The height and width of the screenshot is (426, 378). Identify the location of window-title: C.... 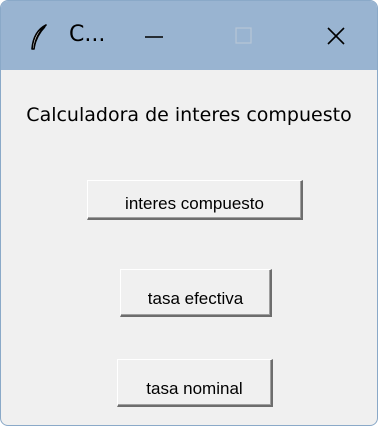
(87, 34).